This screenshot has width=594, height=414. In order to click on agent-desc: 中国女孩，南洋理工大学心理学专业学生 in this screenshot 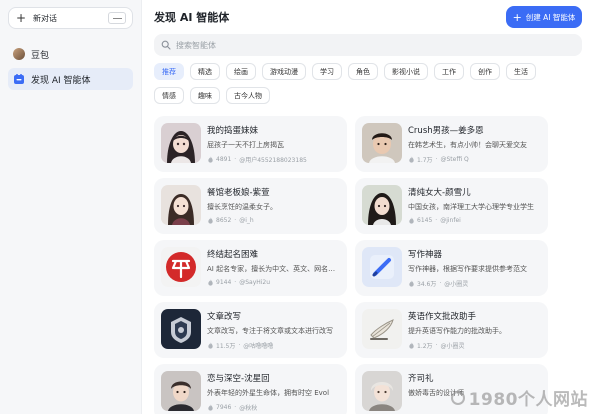, I will do `click(471, 207)`.